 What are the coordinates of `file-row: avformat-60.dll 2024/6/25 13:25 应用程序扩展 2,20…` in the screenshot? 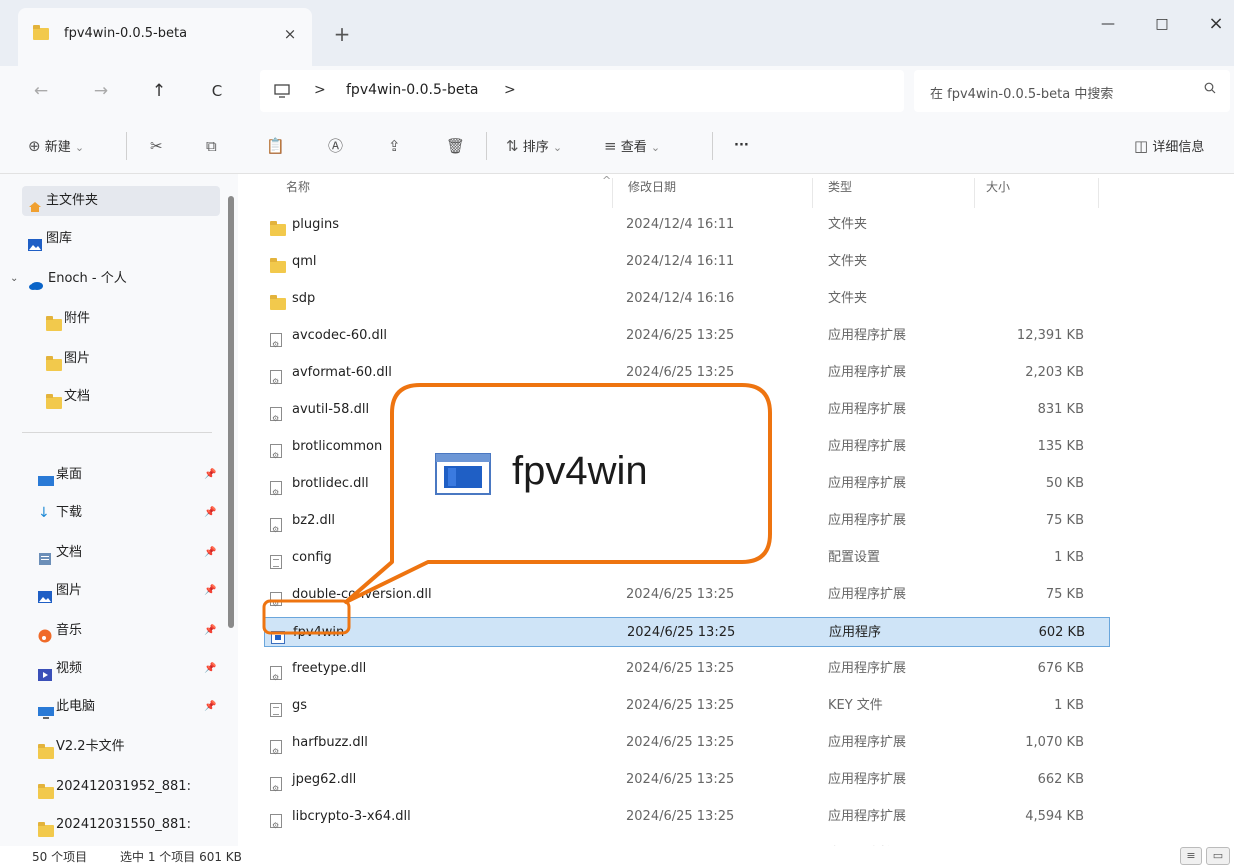 It's located at (687, 377).